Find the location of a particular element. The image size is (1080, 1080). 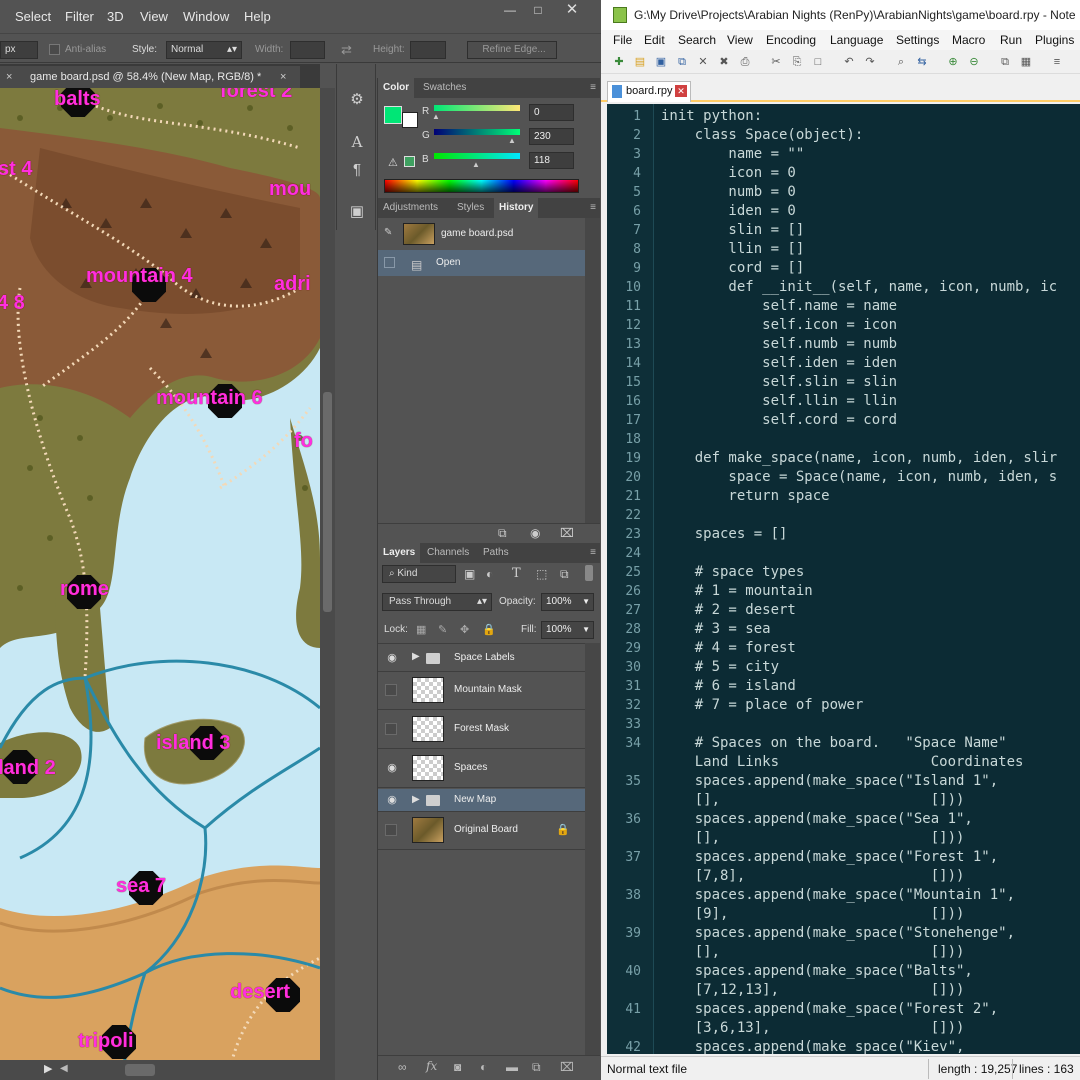

history-scrollbar is located at coordinates (592, 370).